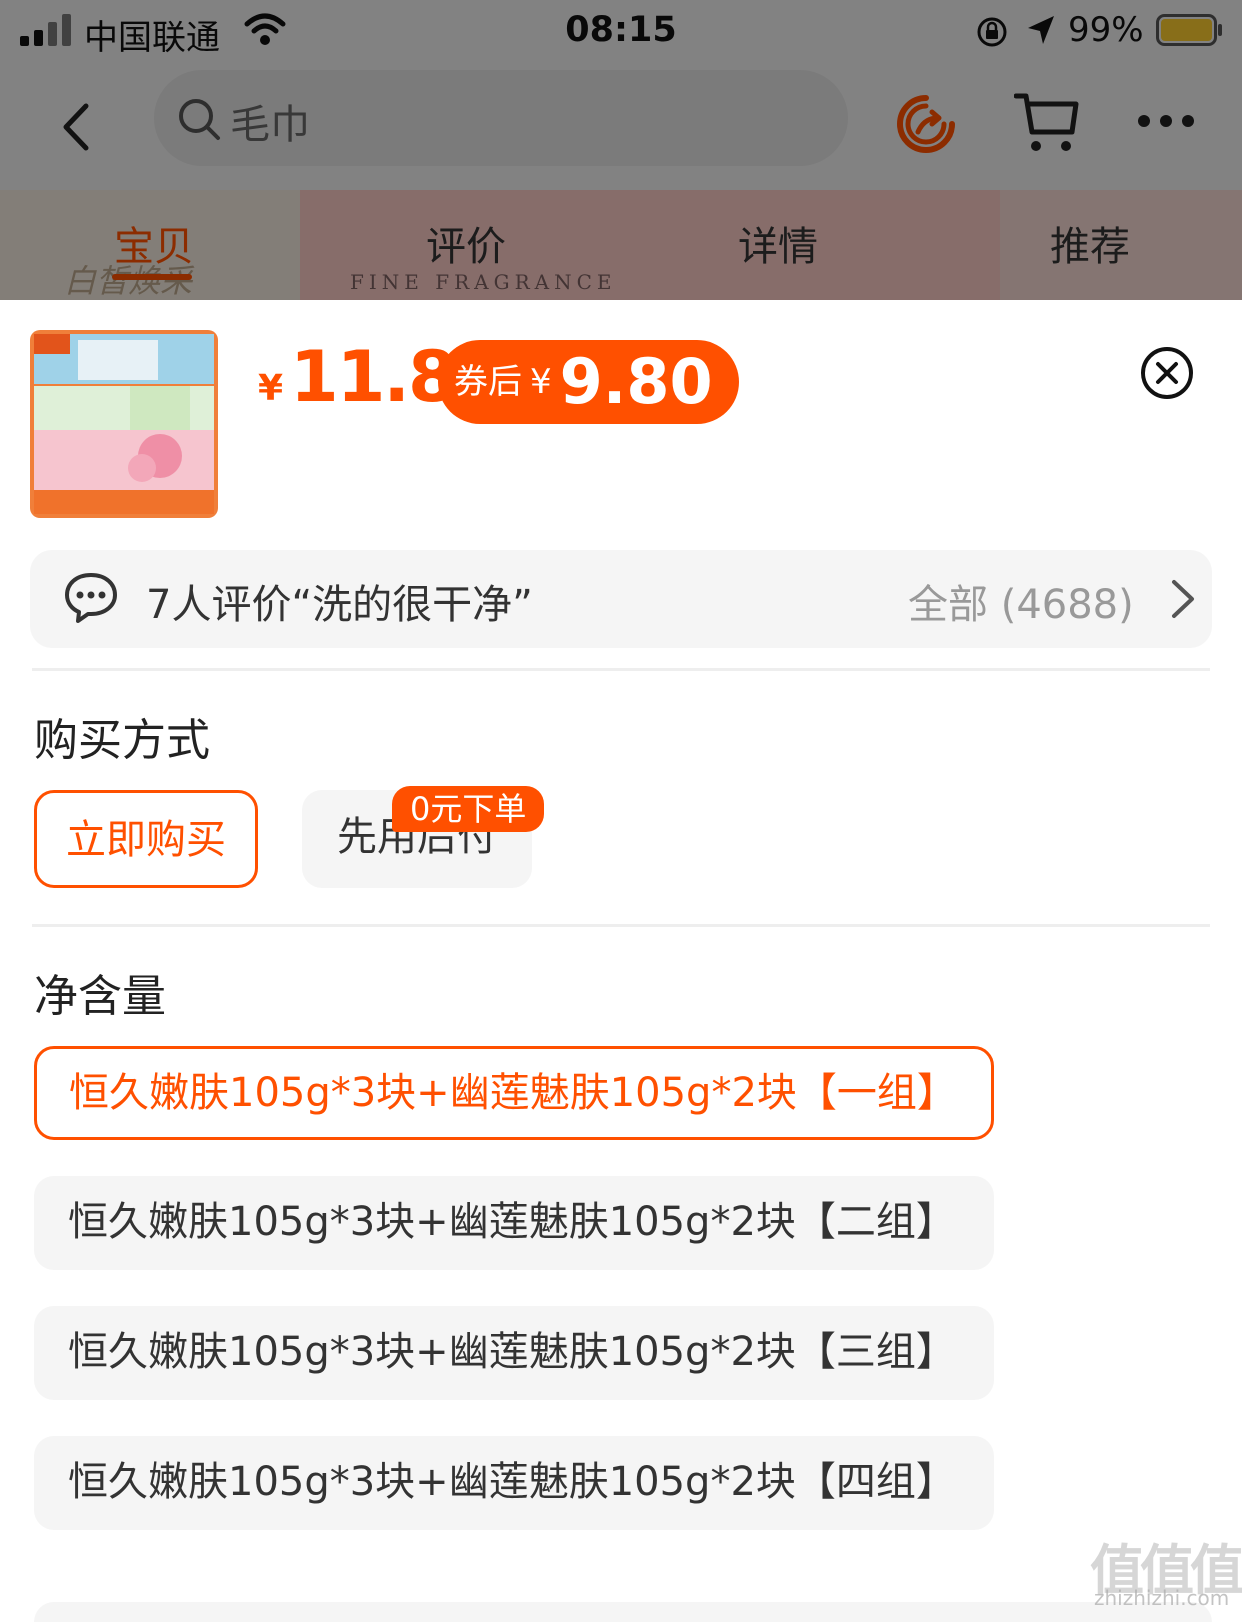 The image size is (1242, 1622). What do you see at coordinates (1021, 605) in the screenshot?
I see `all-reviews-count: 全部 (4688)` at bounding box center [1021, 605].